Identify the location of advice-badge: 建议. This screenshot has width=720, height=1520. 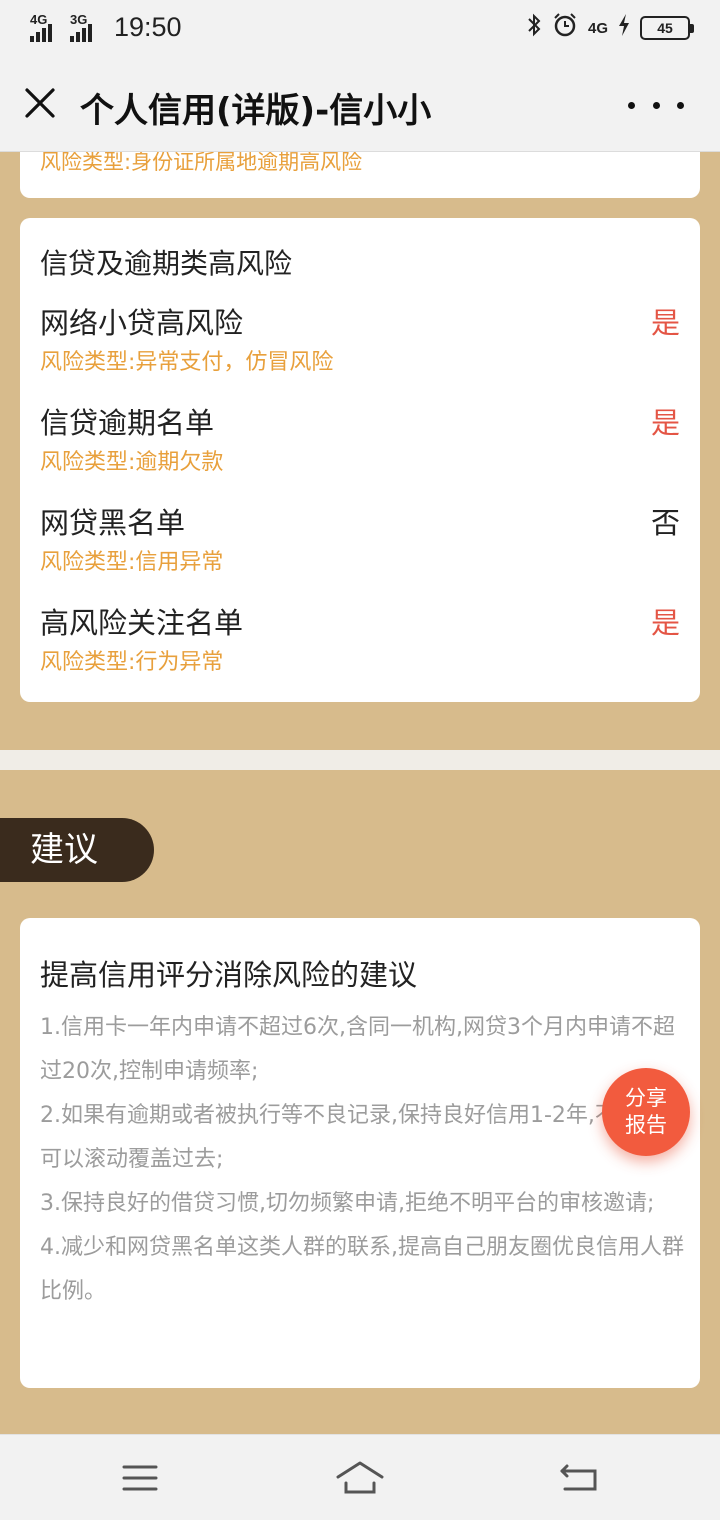
(77, 850).